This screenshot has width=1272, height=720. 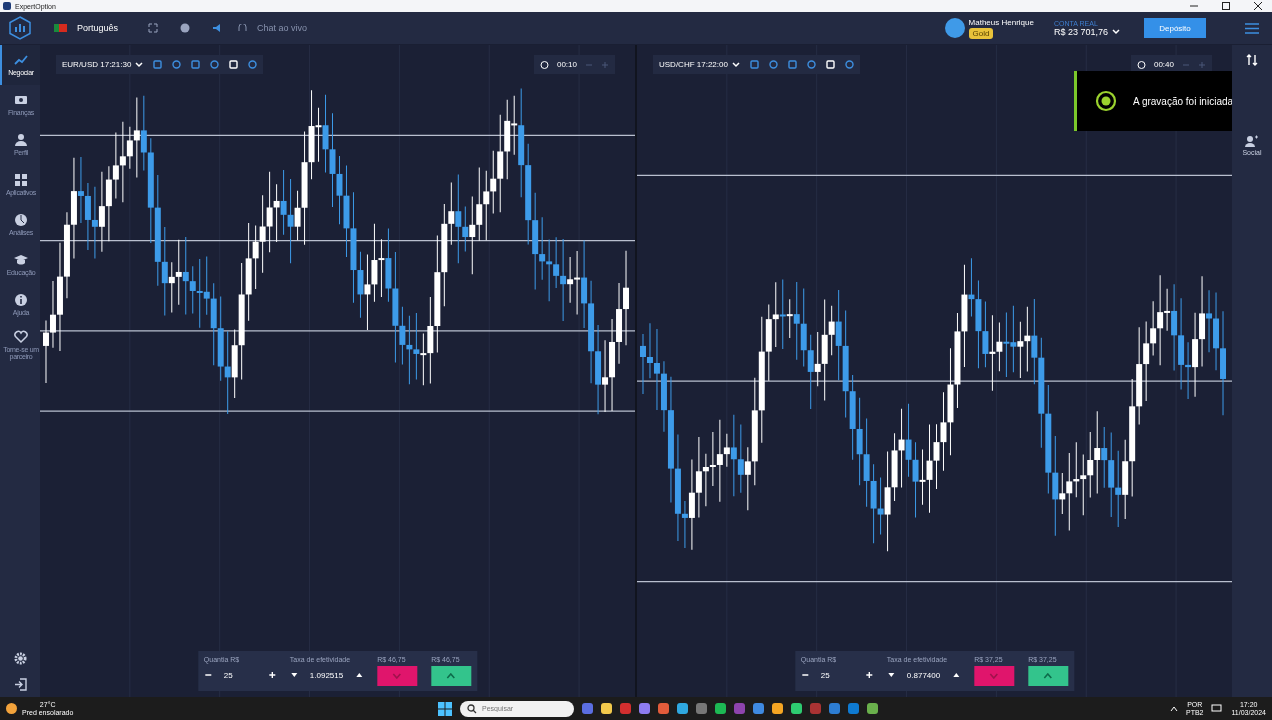 I want to click on expiry-timer: 00:10, so click(x=566, y=64).